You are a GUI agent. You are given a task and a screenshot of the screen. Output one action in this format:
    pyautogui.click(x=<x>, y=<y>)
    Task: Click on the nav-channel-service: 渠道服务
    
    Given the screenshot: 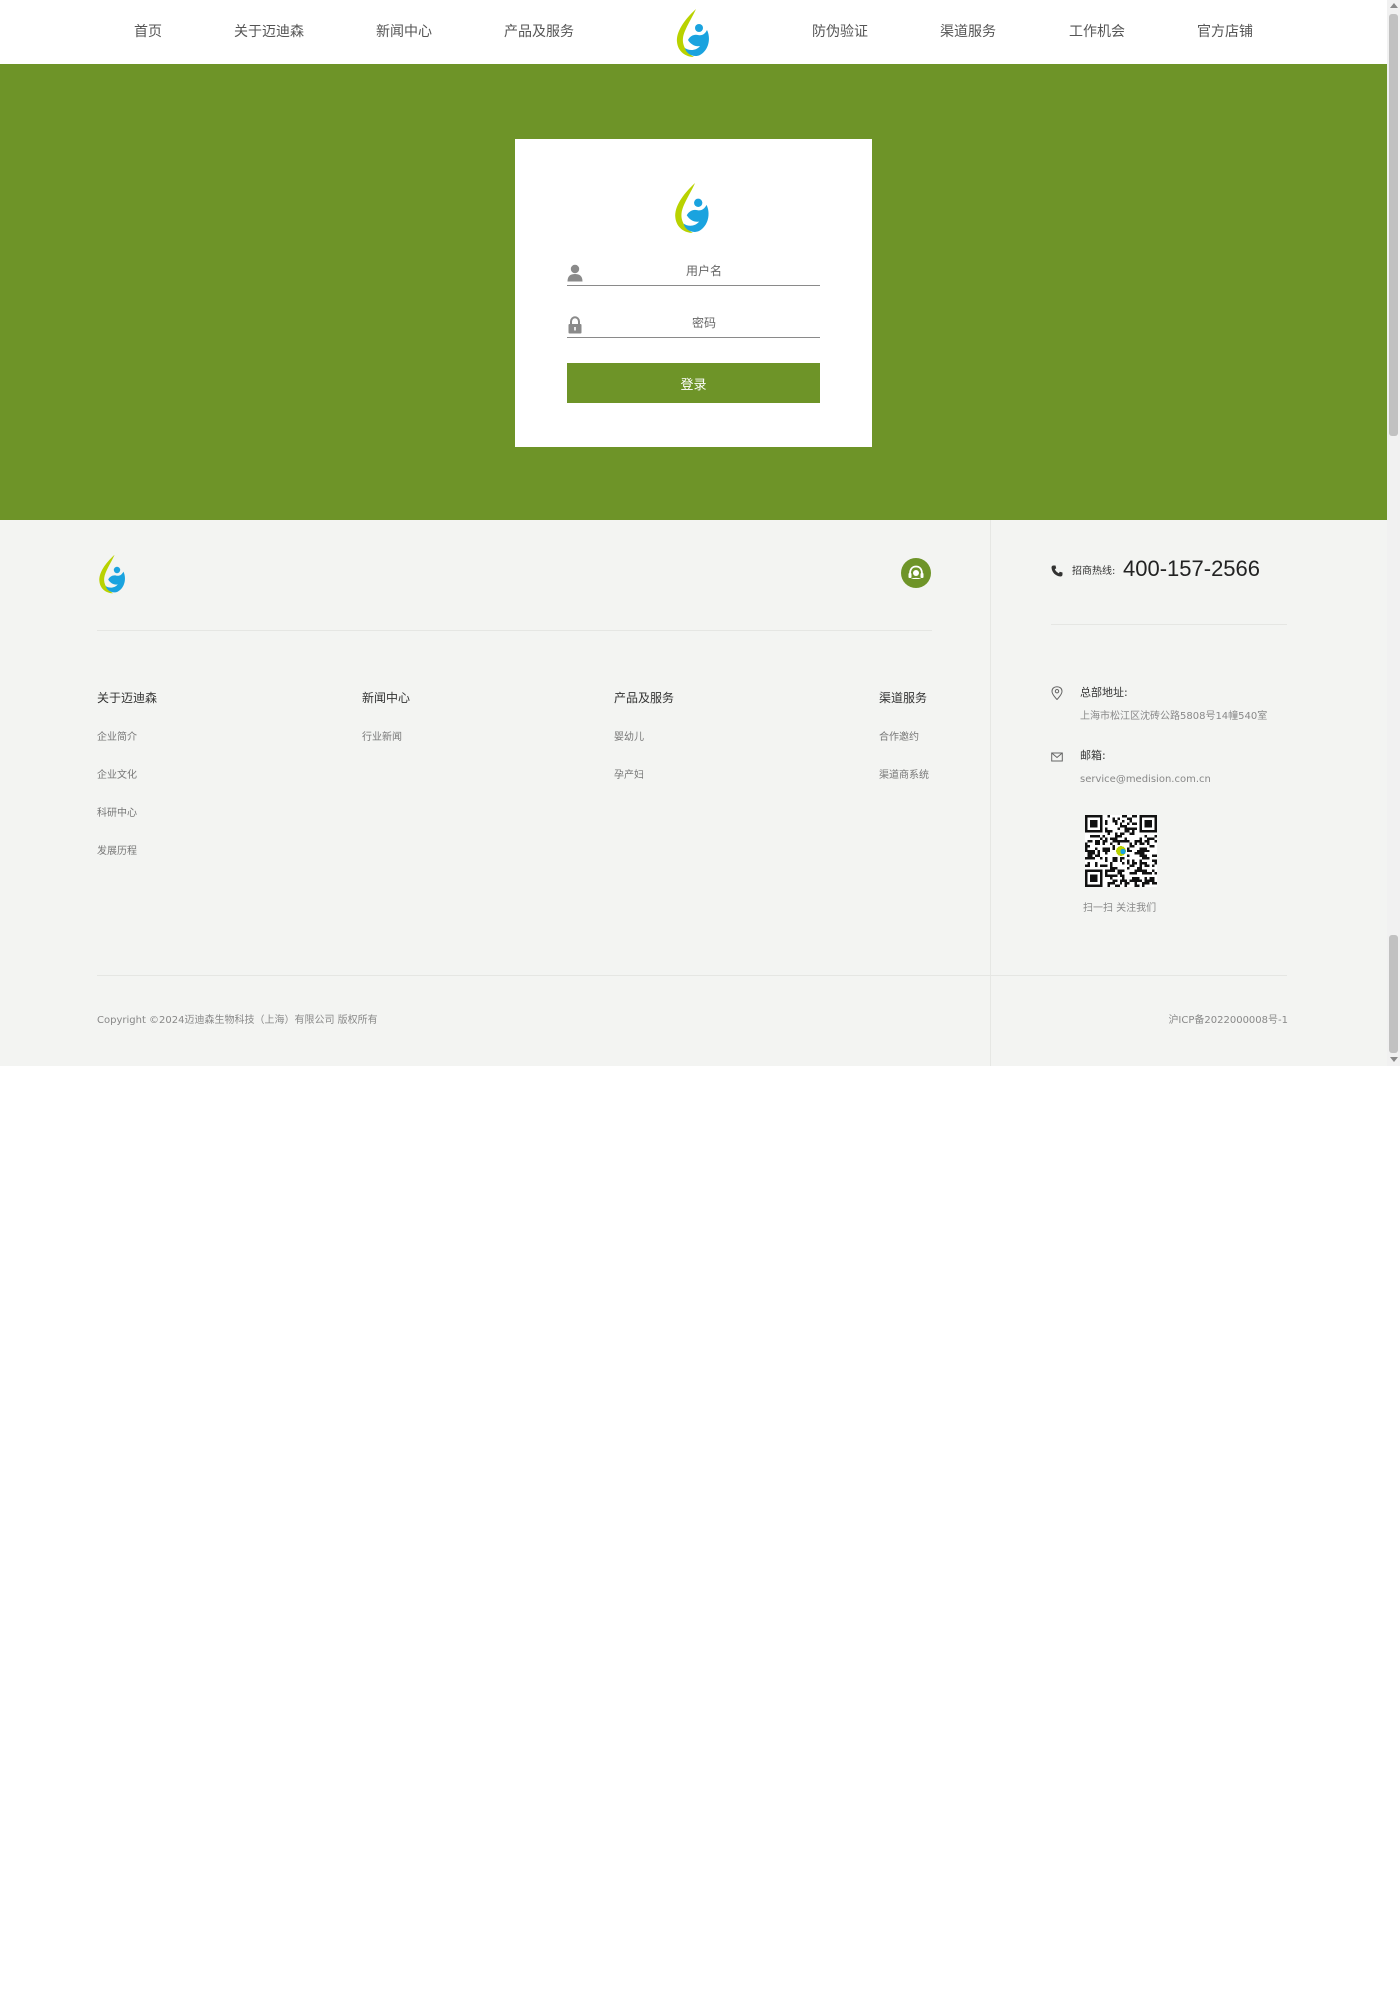 What is the action you would take?
    pyautogui.click(x=968, y=32)
    